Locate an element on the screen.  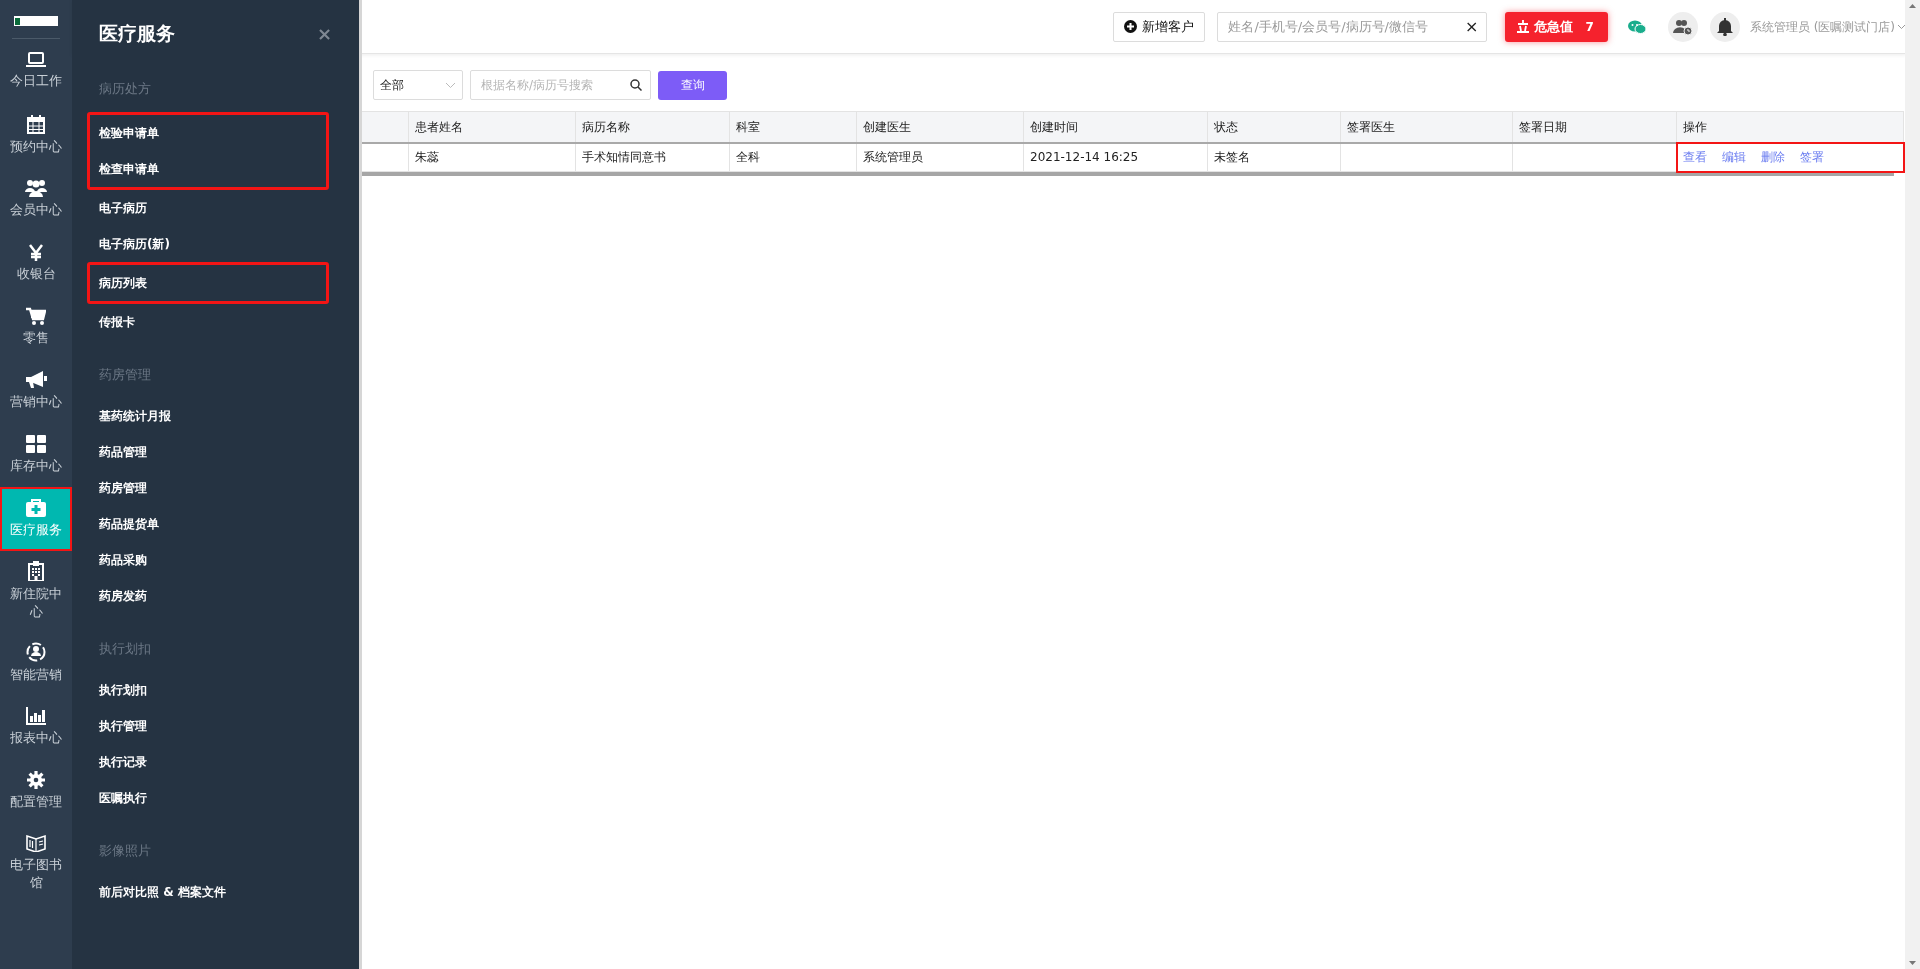
action-link: 查看 is located at coordinates (1695, 157).